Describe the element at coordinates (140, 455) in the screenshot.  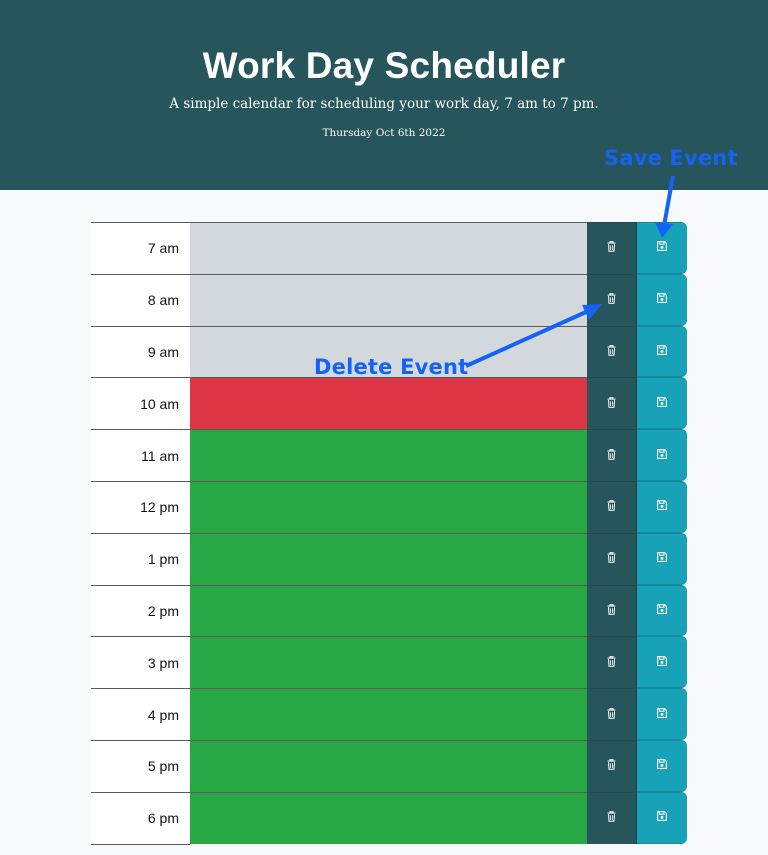
I see `hour-label: 11 am` at that location.